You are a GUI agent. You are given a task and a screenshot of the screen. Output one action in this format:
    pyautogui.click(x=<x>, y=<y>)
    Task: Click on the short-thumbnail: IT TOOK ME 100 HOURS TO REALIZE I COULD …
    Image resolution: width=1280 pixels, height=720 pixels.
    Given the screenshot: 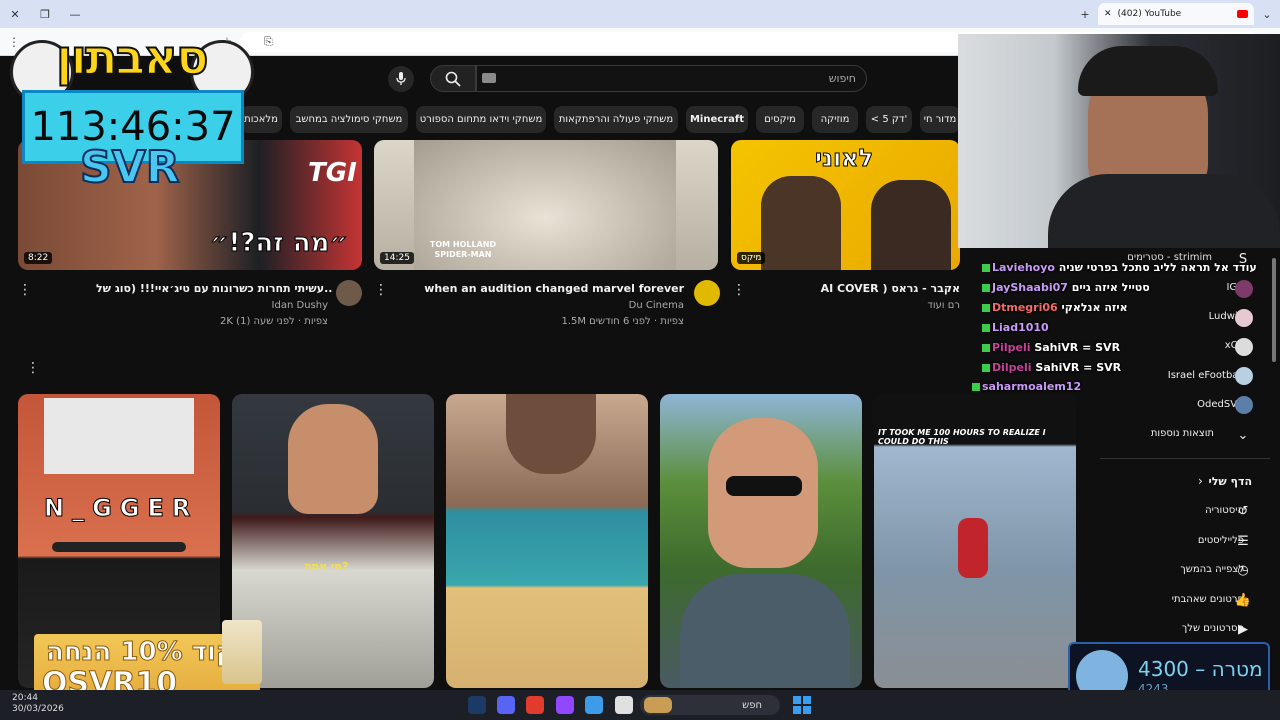 What is the action you would take?
    pyautogui.click(x=975, y=541)
    